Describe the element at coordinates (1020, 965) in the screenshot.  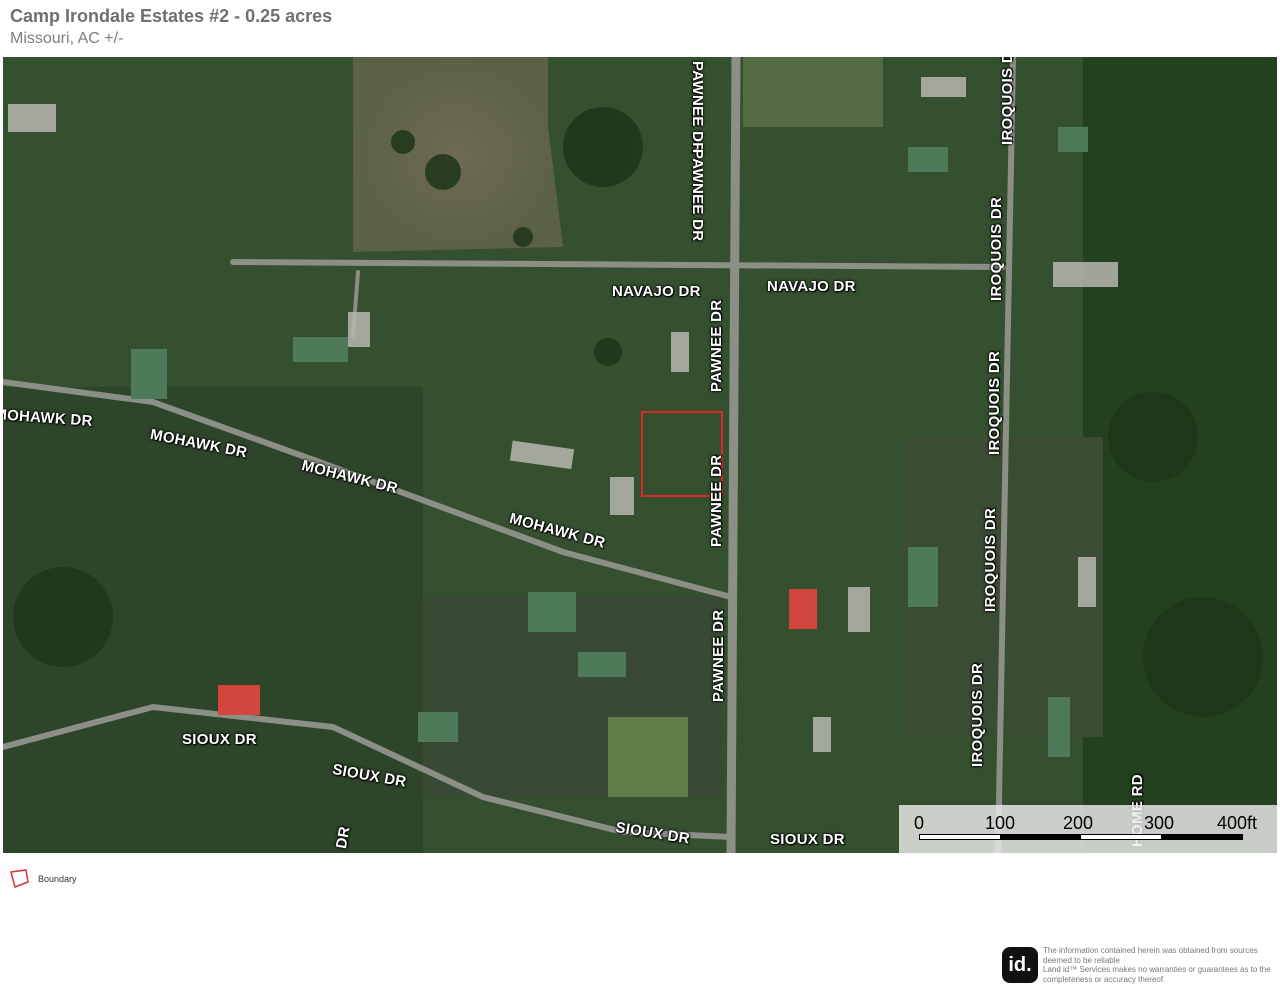
I see `land-id-logo: id.` at that location.